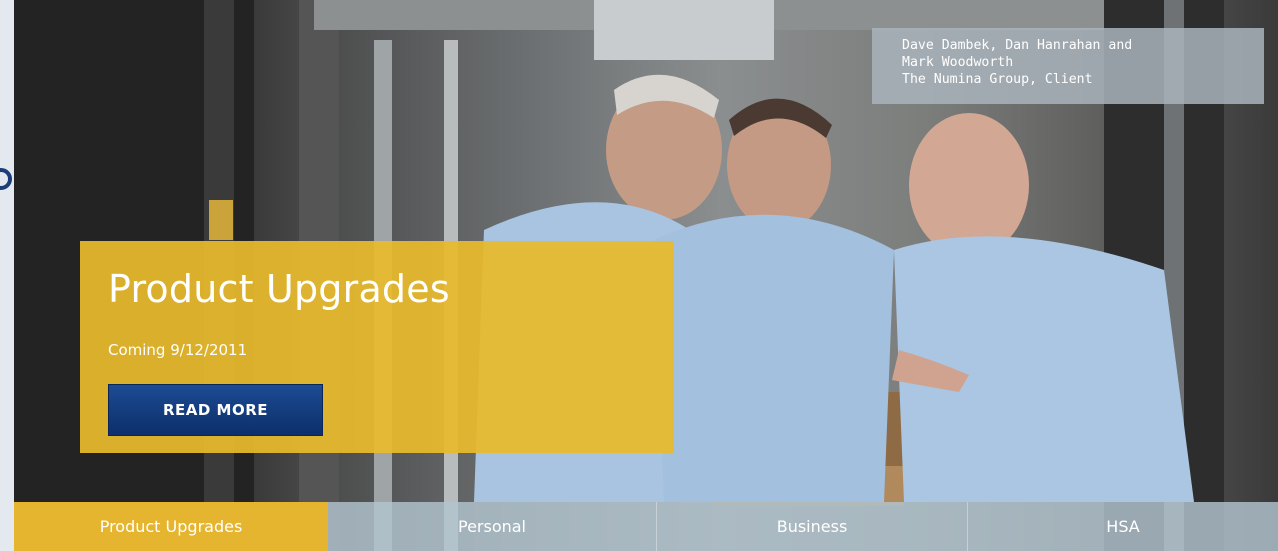  I want to click on tab-business: Business, so click(812, 526).